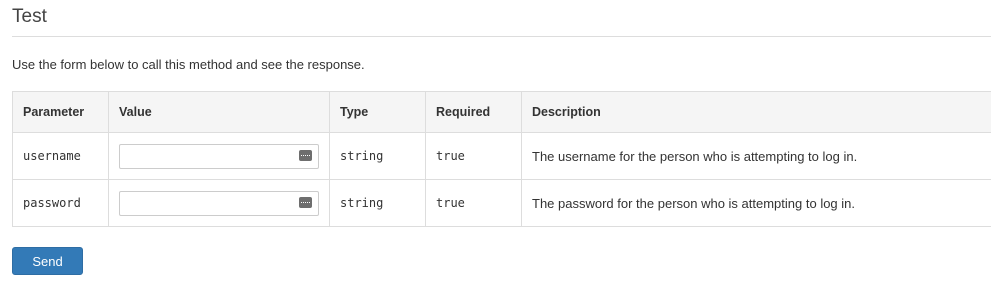  Describe the element at coordinates (473, 112) in the screenshot. I see `header-required: Required` at that location.